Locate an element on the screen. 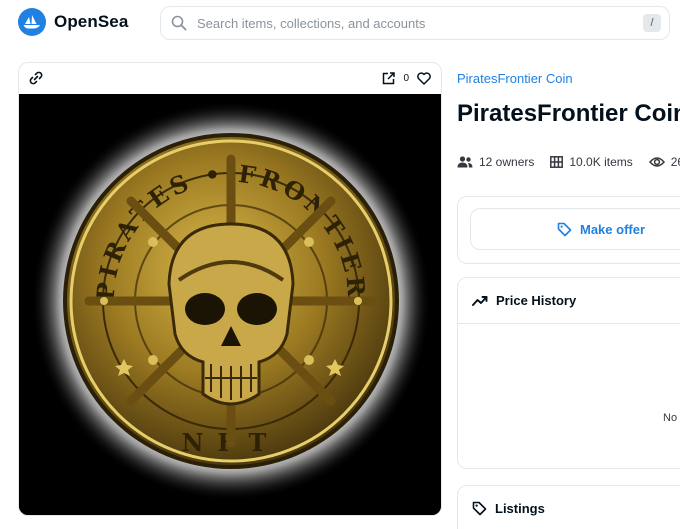 The width and height of the screenshot is (680, 529). owners-count: 12 owners is located at coordinates (507, 162).